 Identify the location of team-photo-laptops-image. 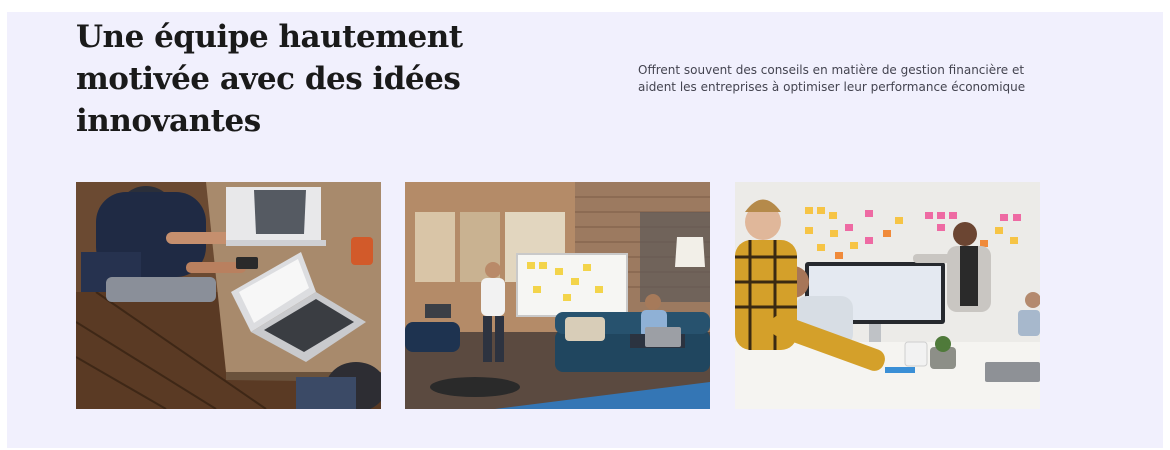
(228, 295).